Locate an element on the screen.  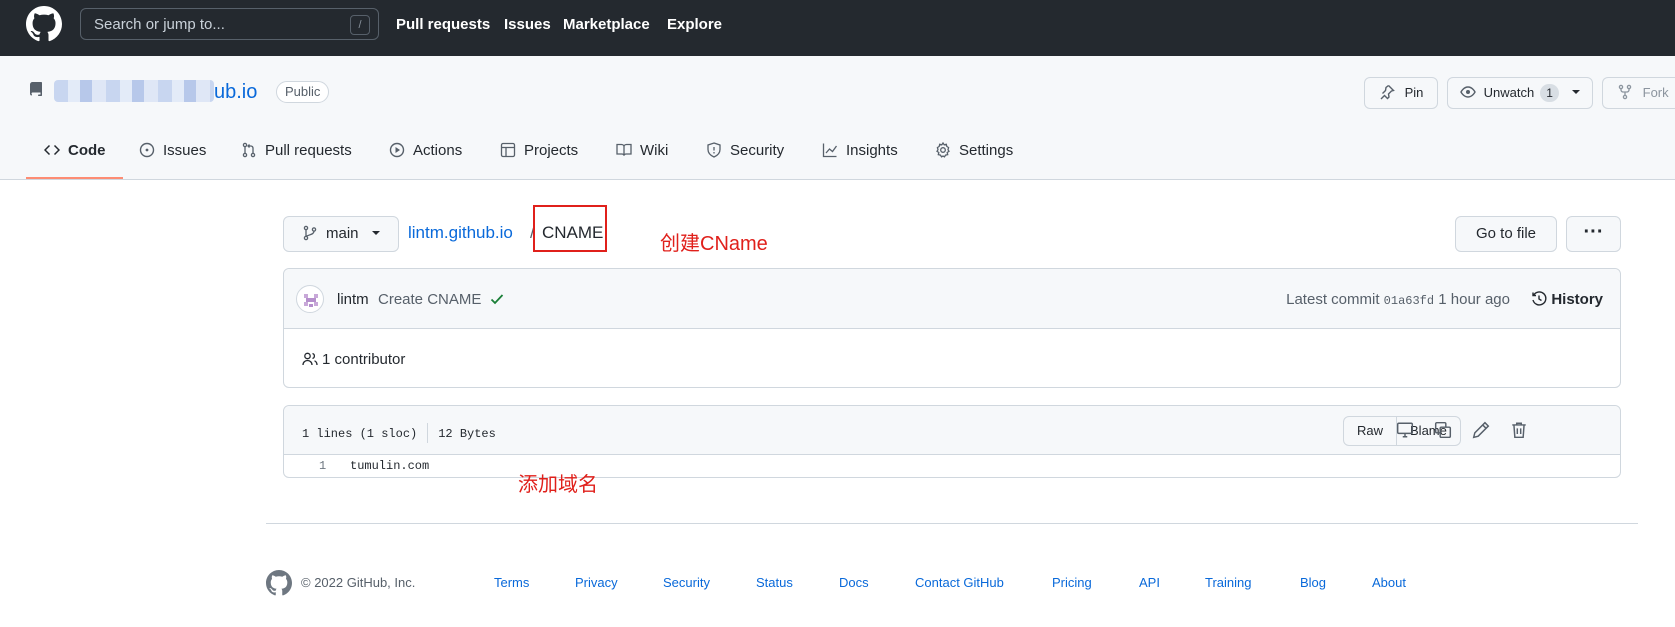
footer-link-privacy: Privacy is located at coordinates (596, 582).